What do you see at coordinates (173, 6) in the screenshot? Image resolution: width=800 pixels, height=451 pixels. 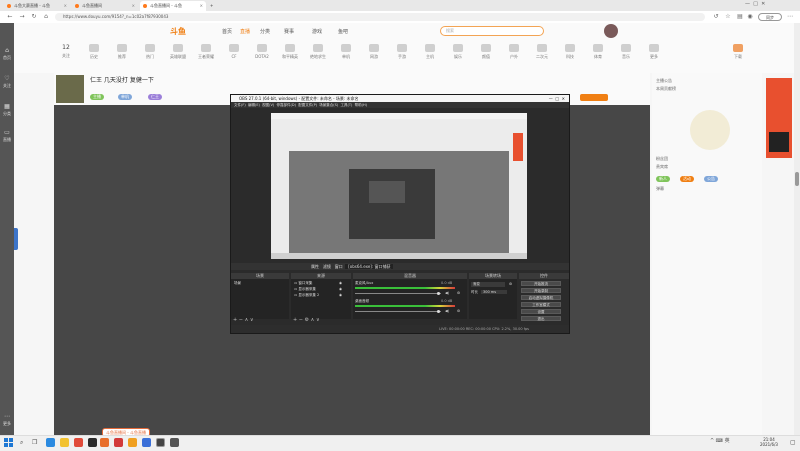 I see `browser-tab-active: 斗鱼直播间 - 斗鱼 ×` at bounding box center [173, 6].